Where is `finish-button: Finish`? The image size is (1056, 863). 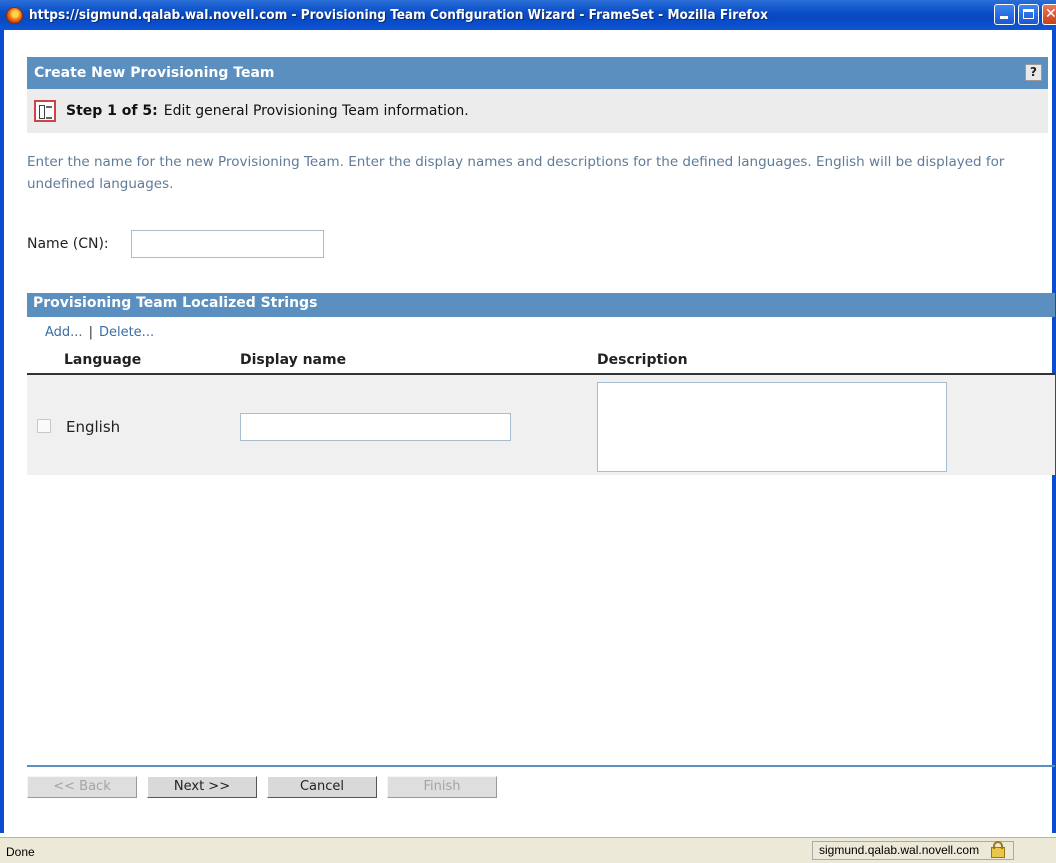
finish-button: Finish is located at coordinates (442, 787).